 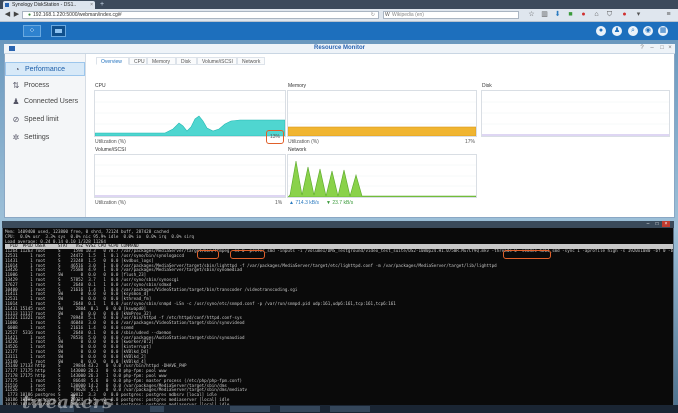 I want to click on sidebar-item-speed-limit: ⊘ Speed limit, so click(x=45, y=120).